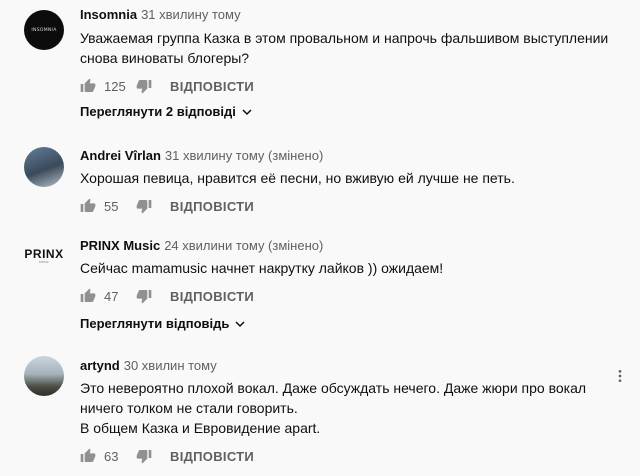 This screenshot has height=476, width=640. I want to click on comment-header: Insomnia 31 хвилину тому, so click(160, 15).